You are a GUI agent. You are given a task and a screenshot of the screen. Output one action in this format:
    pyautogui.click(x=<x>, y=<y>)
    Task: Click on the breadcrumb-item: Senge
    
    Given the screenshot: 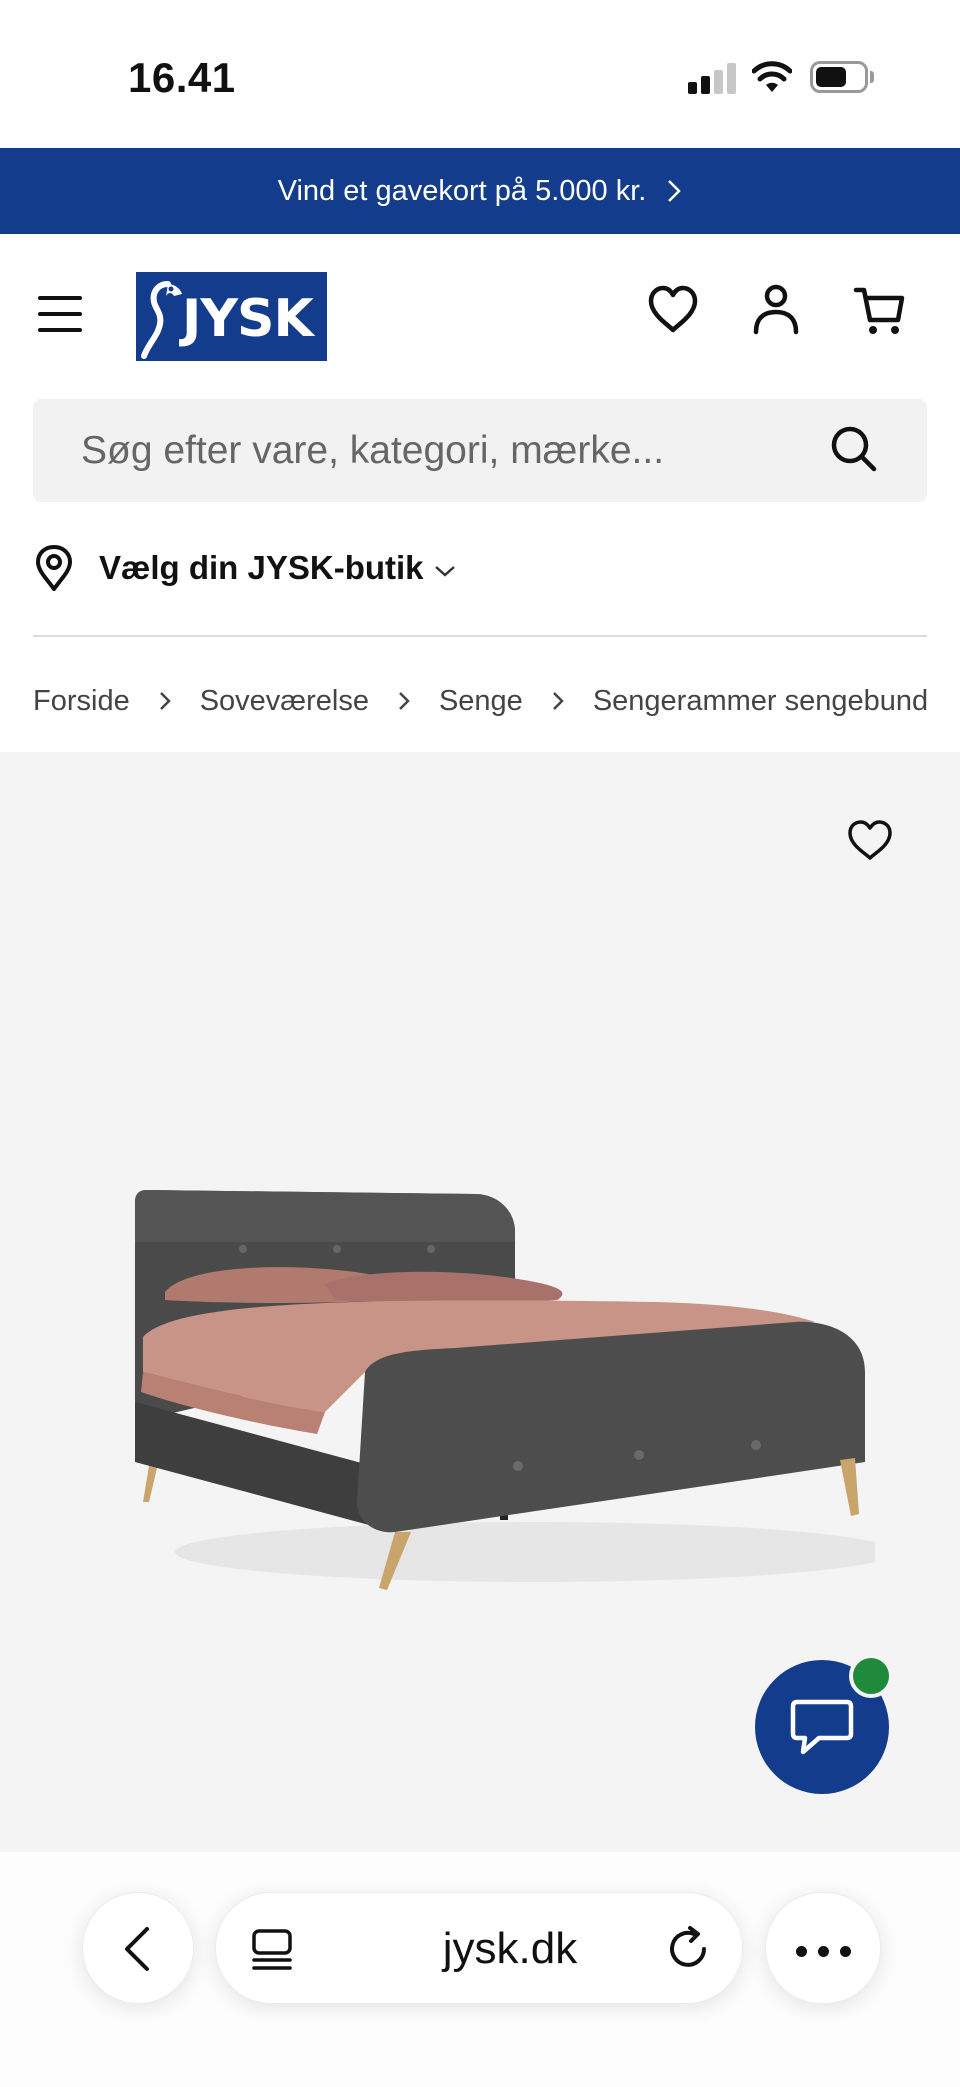 What is the action you would take?
    pyautogui.click(x=481, y=701)
    